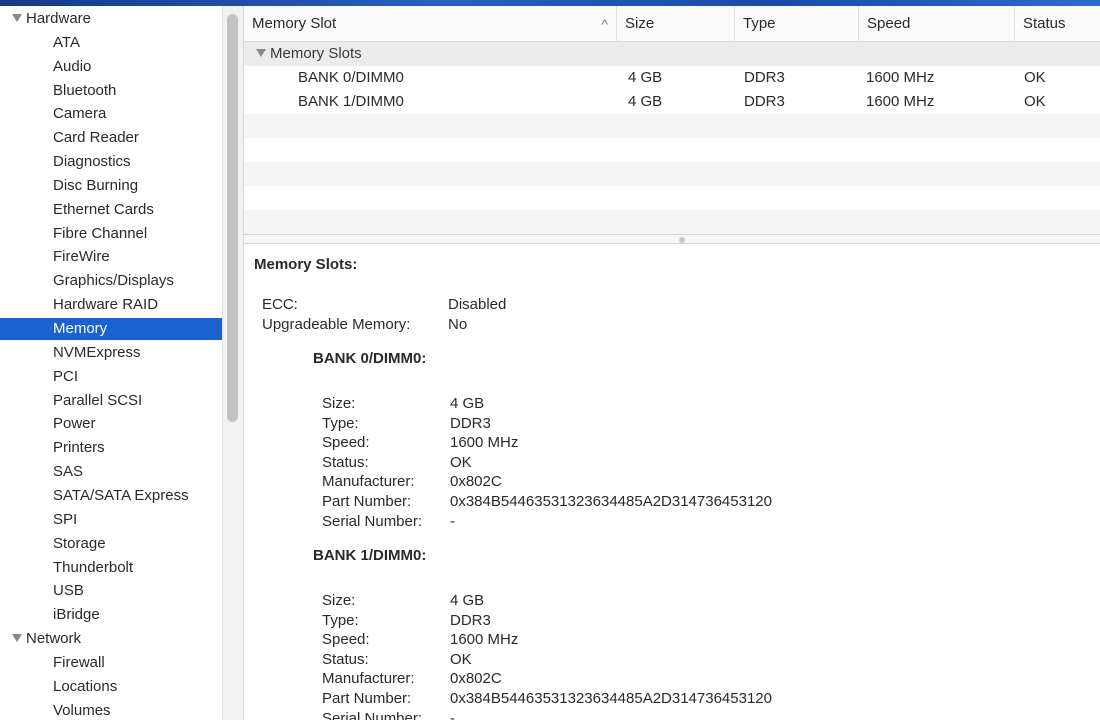 The height and width of the screenshot is (720, 1100). What do you see at coordinates (111, 663) in the screenshot?
I see `sidebar-item-firewall: Firewall` at bounding box center [111, 663].